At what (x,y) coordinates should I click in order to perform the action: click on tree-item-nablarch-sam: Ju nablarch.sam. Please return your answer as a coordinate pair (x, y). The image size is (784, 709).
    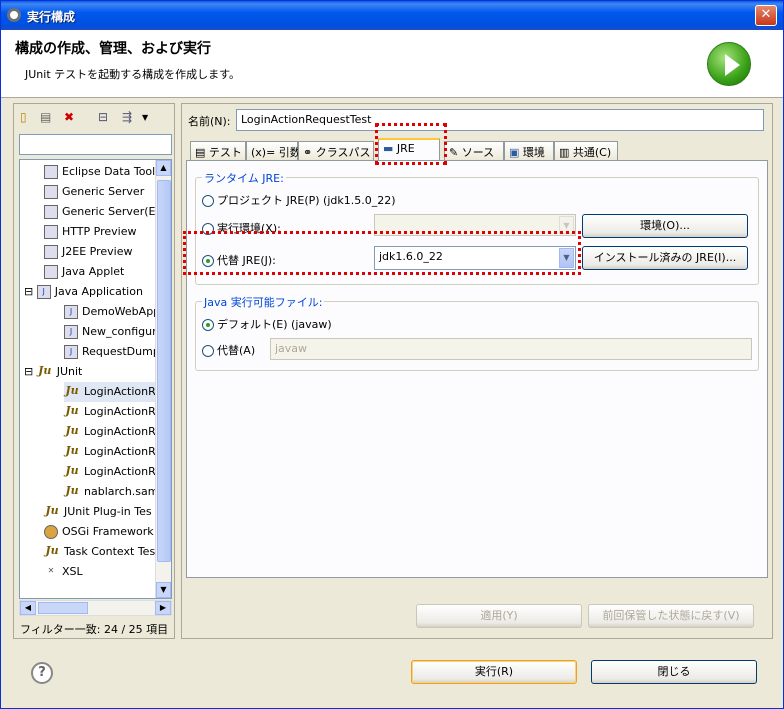
    Looking at the image, I should click on (111, 492).